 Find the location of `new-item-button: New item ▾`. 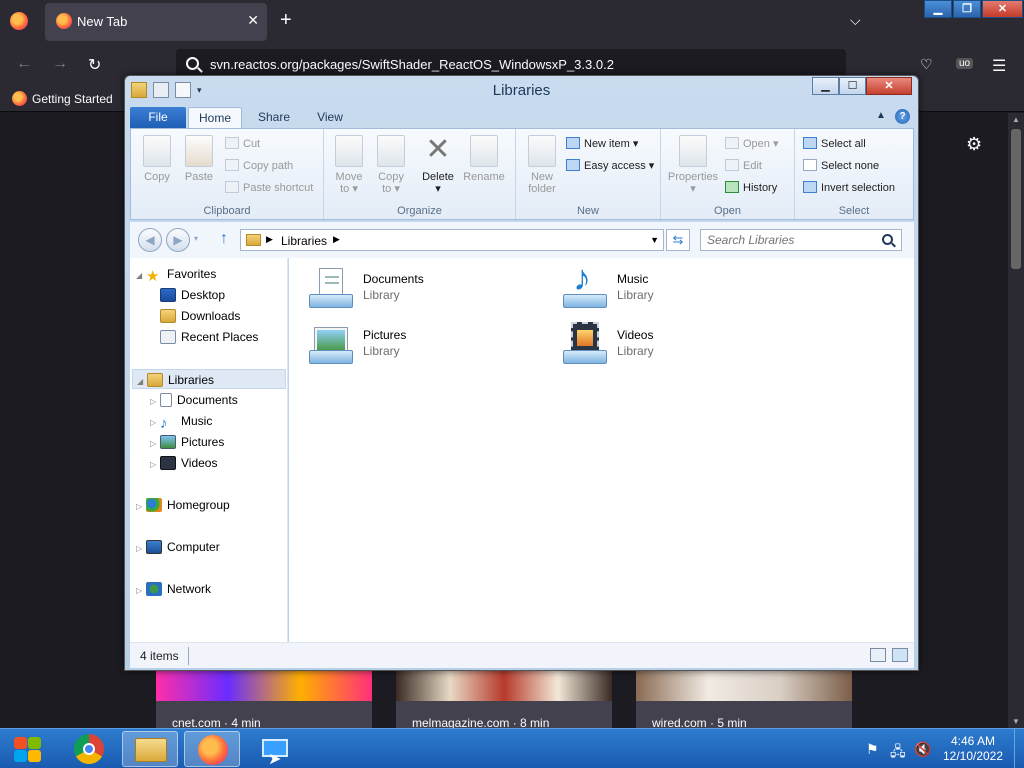

new-item-button: New item ▾ is located at coordinates (602, 146).